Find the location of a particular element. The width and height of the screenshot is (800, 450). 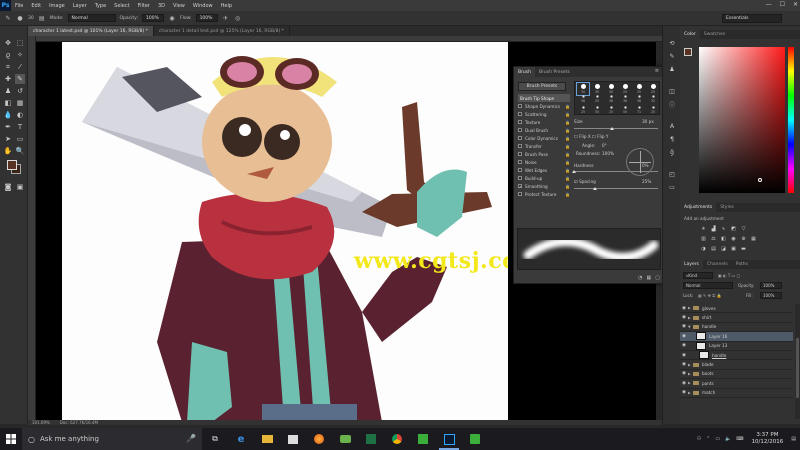

task-view-button: ⧉ is located at coordinates (215, 439).